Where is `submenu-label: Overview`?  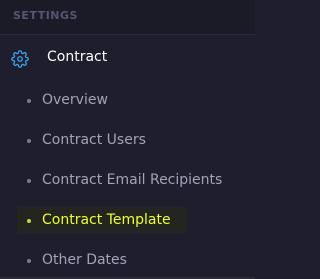
submenu-label: Overview is located at coordinates (75, 100).